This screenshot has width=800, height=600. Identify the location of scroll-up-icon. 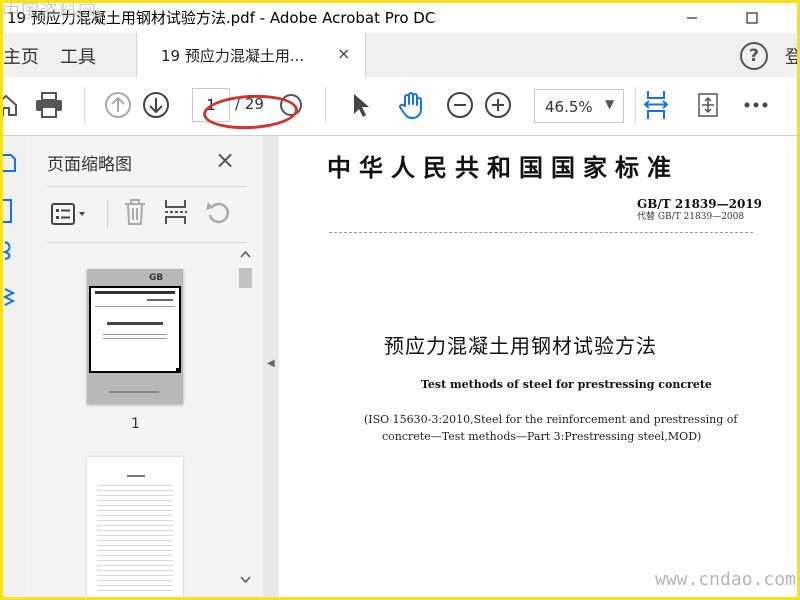
(245, 254).